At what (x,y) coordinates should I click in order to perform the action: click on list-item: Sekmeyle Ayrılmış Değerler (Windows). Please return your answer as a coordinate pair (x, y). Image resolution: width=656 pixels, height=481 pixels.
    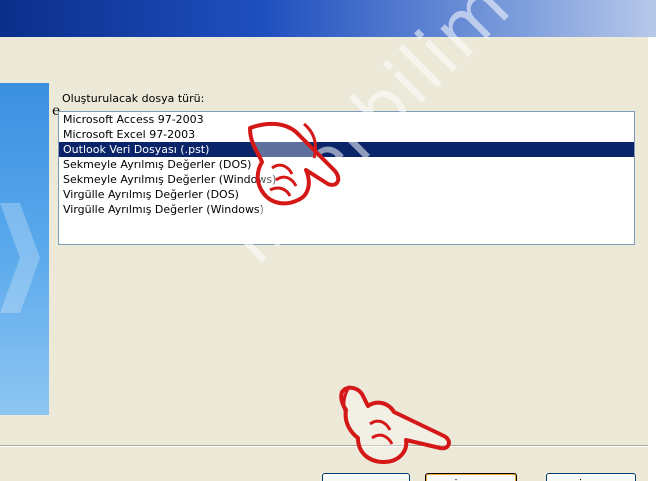
    Looking at the image, I should click on (346, 179).